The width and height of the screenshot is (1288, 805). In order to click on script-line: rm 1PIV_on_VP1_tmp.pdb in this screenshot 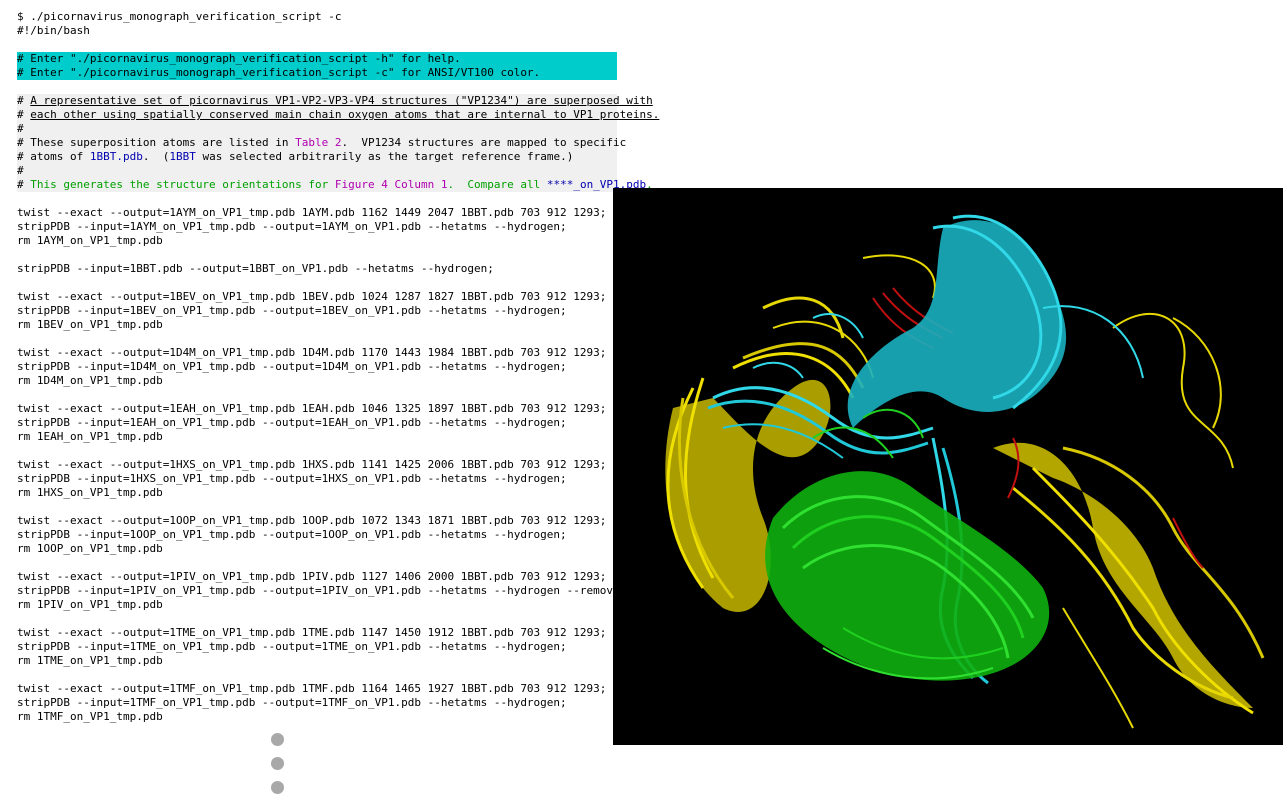, I will do `click(90, 604)`.